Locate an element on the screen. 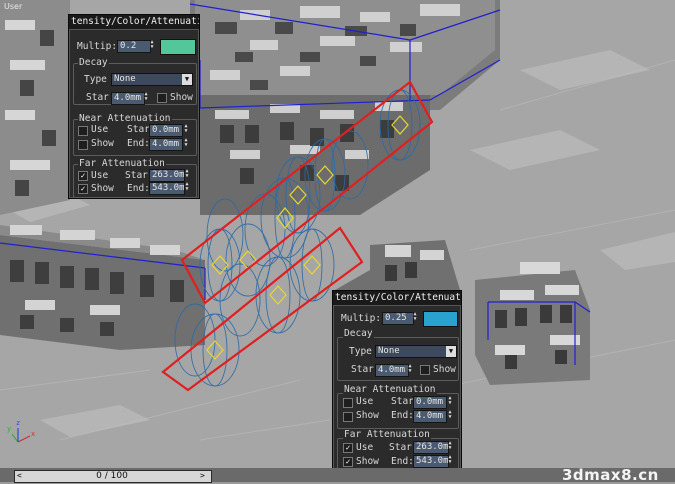 This screenshot has width=675, height=484. axis-z-label: z is located at coordinates (18, 423).